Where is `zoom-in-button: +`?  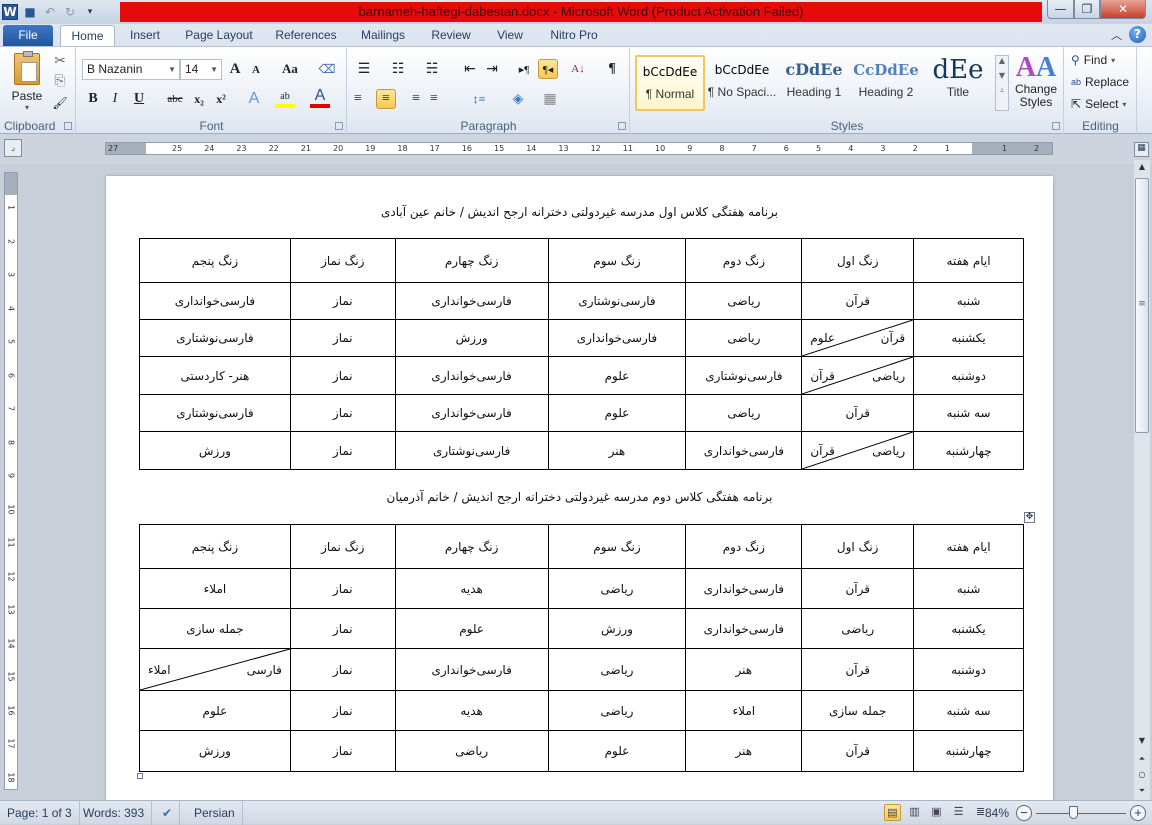
zoom-in-button: + is located at coordinates (1138, 813).